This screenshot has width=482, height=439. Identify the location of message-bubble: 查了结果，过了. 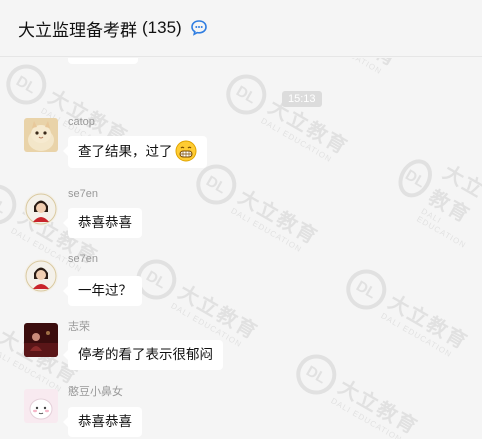
(135, 152).